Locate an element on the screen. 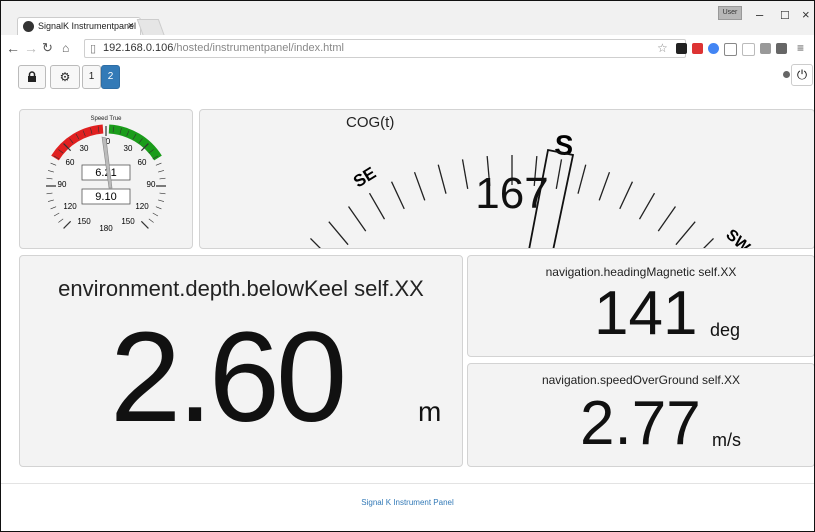 This screenshot has width=815, height=532. reload-icon: ↻ is located at coordinates (47, 48).